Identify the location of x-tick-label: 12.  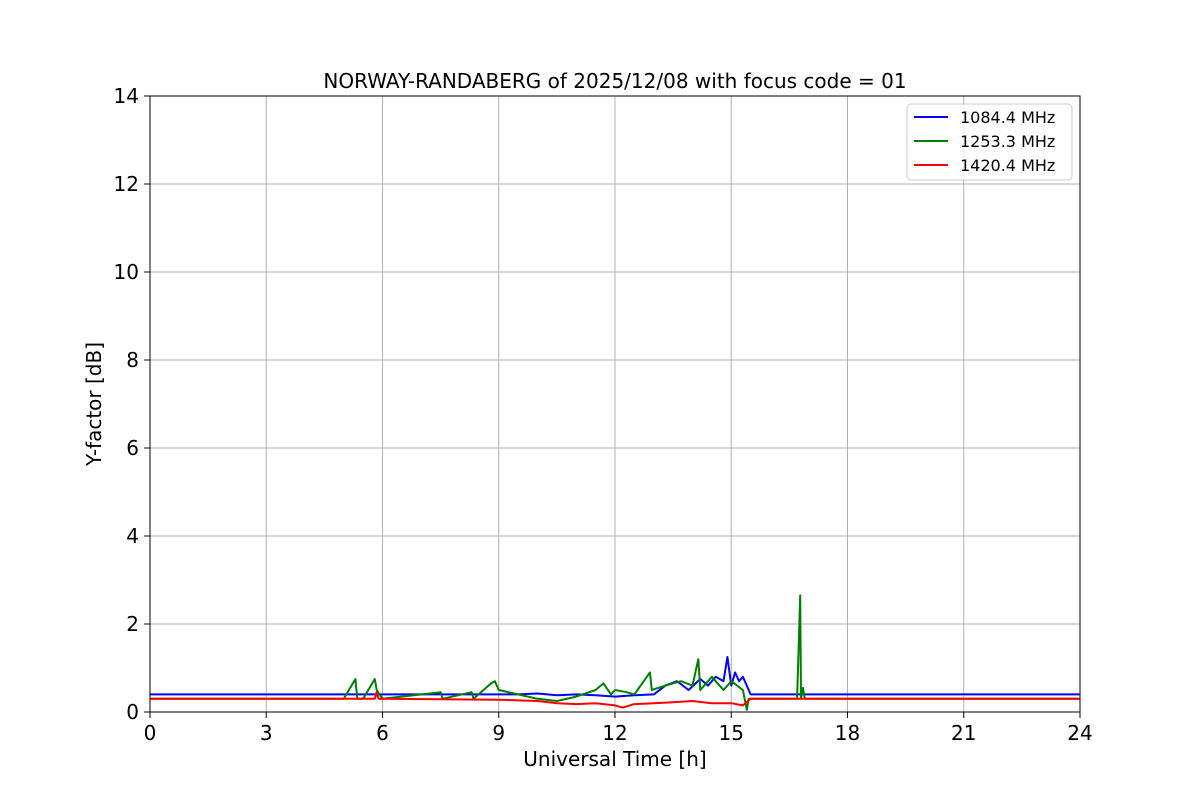
(614, 733).